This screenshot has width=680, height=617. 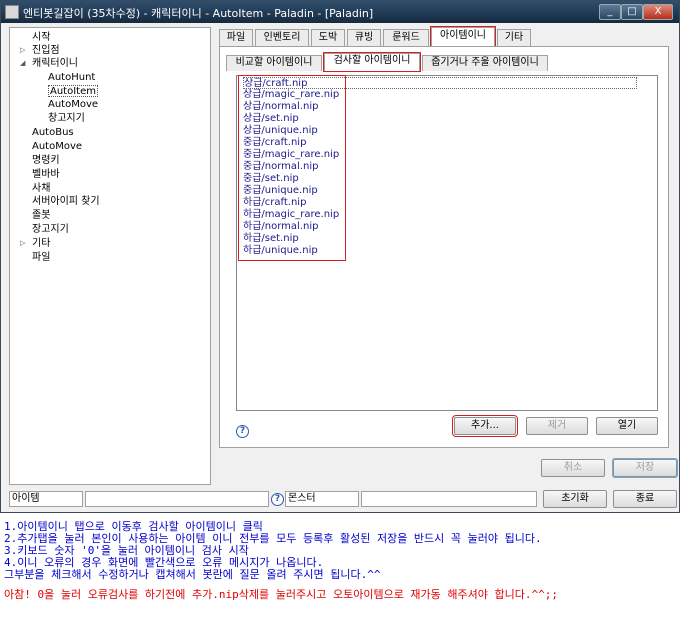 I want to click on tree-item-storage-keeper: 창고지기, so click(x=66, y=119).